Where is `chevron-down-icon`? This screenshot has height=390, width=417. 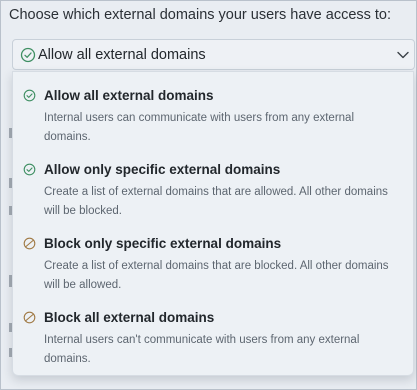 chevron-down-icon is located at coordinates (403, 55).